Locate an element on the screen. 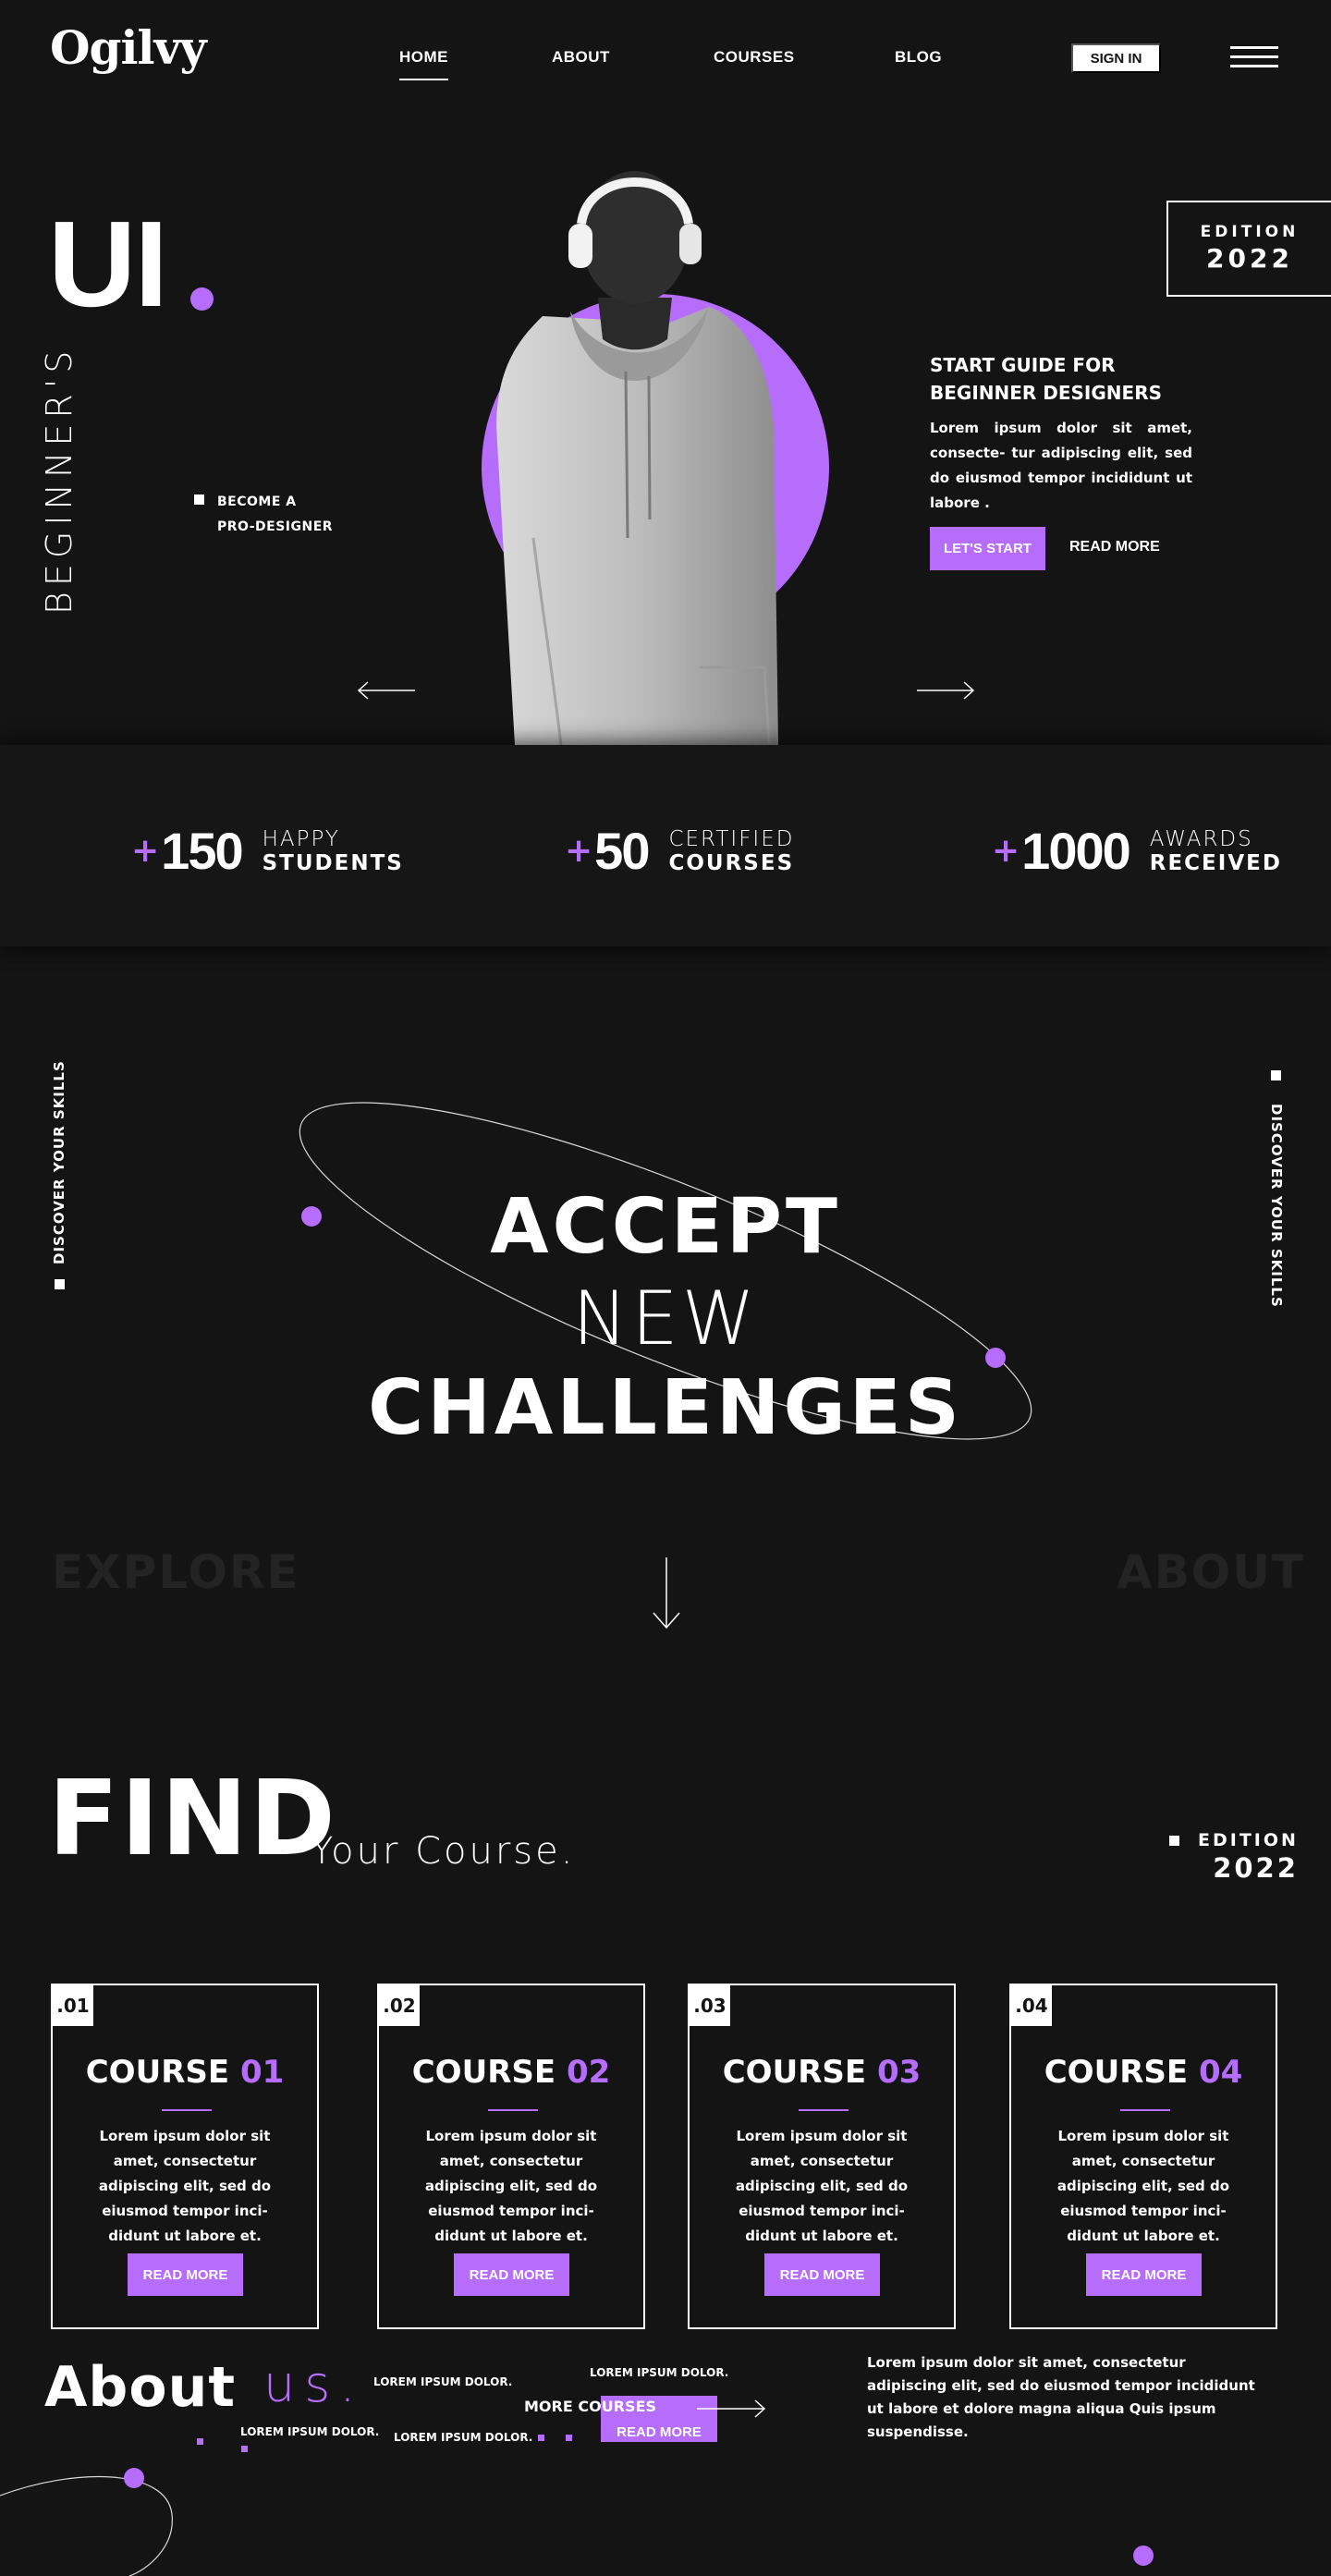 The image size is (1331, 2576). guide-title: START GUIDE FOR BEGINNER DESIGNERS is located at coordinates (1046, 379).